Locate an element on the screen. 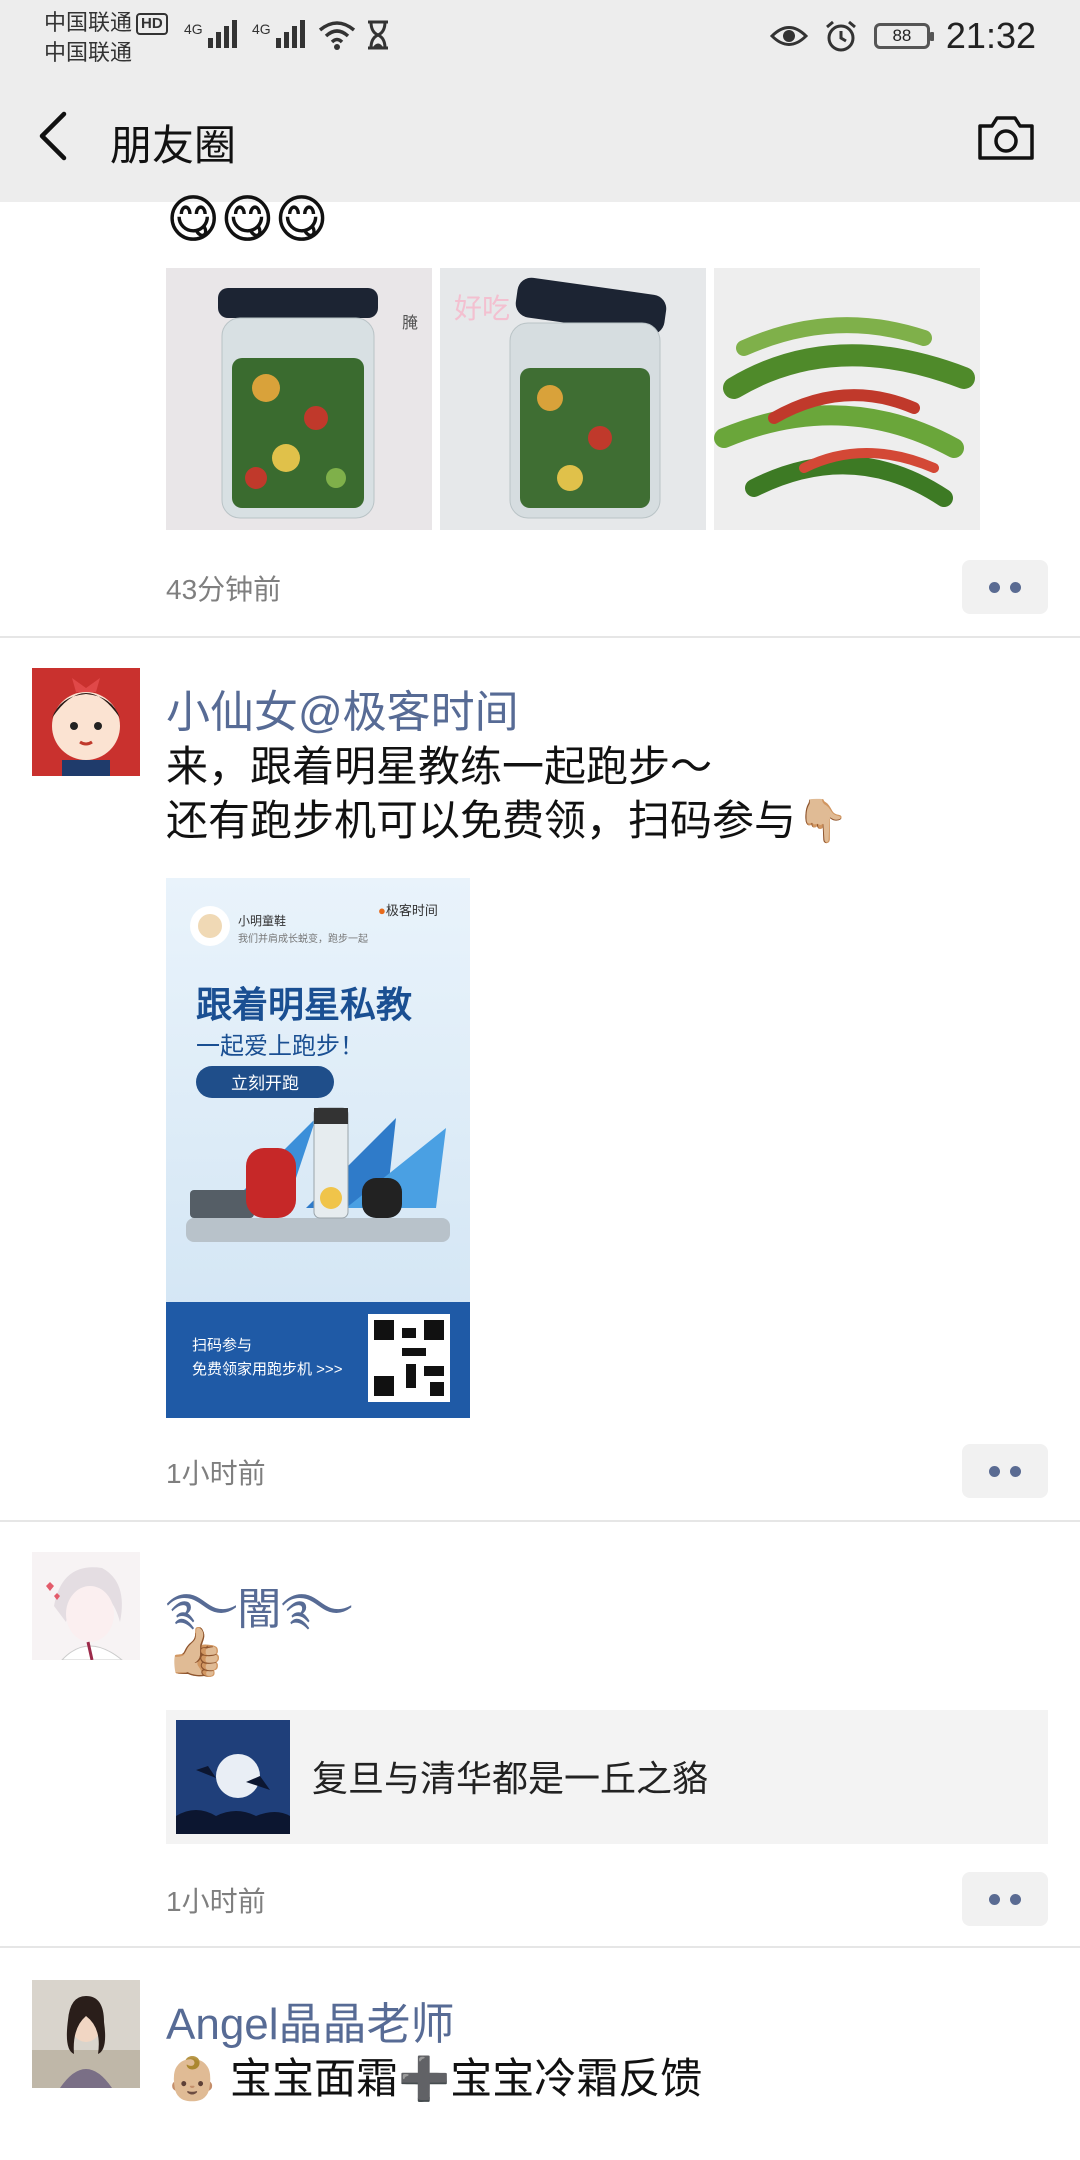  camera-button is located at coordinates (1006, 138).